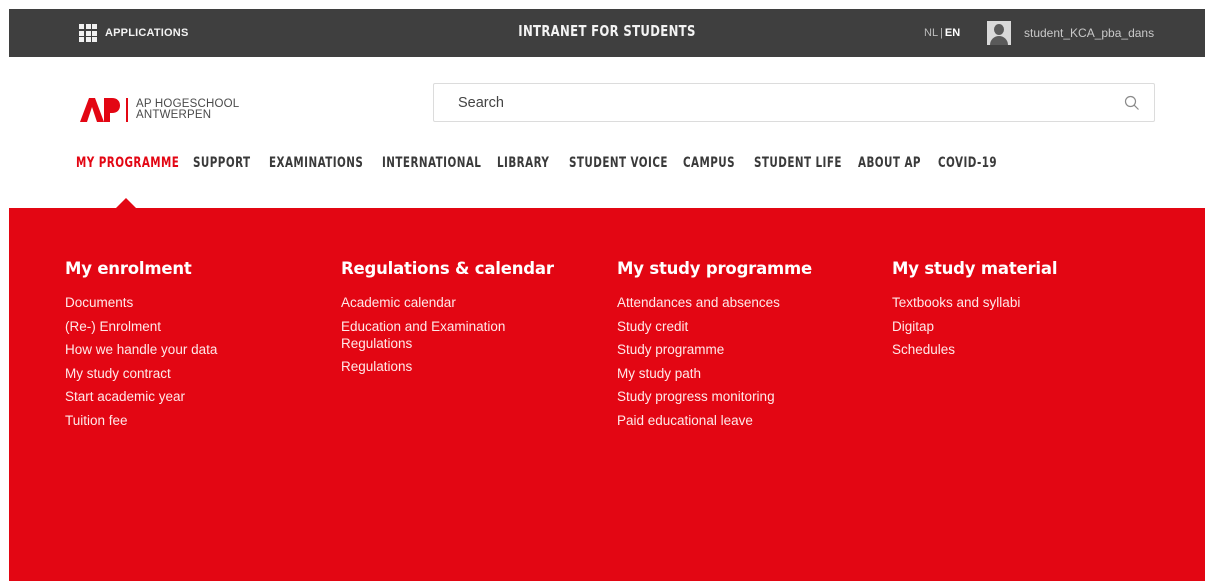 Image resolution: width=1214 pixels, height=581 pixels. What do you see at coordinates (618, 163) in the screenshot?
I see `nav-student-voice: STUDENT VOICE` at bounding box center [618, 163].